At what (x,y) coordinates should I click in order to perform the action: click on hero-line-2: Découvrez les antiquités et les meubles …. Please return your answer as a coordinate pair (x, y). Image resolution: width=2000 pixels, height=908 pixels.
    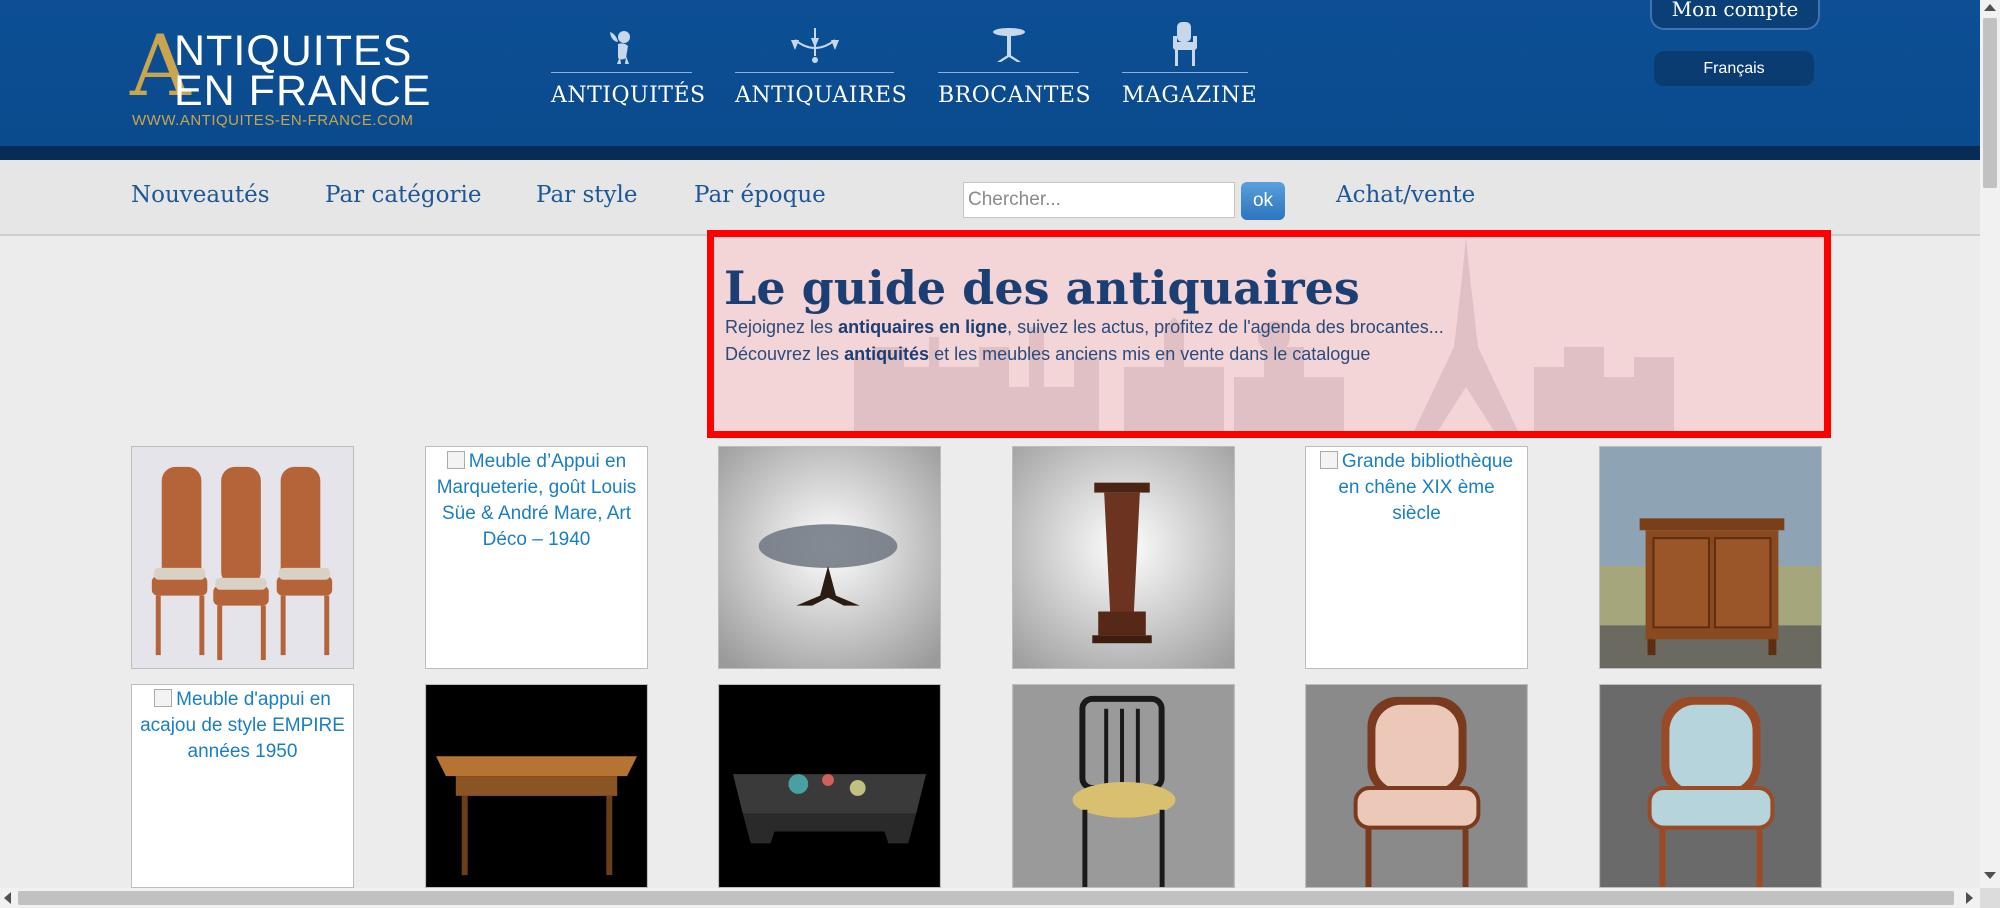
    Looking at the image, I should click on (1048, 354).